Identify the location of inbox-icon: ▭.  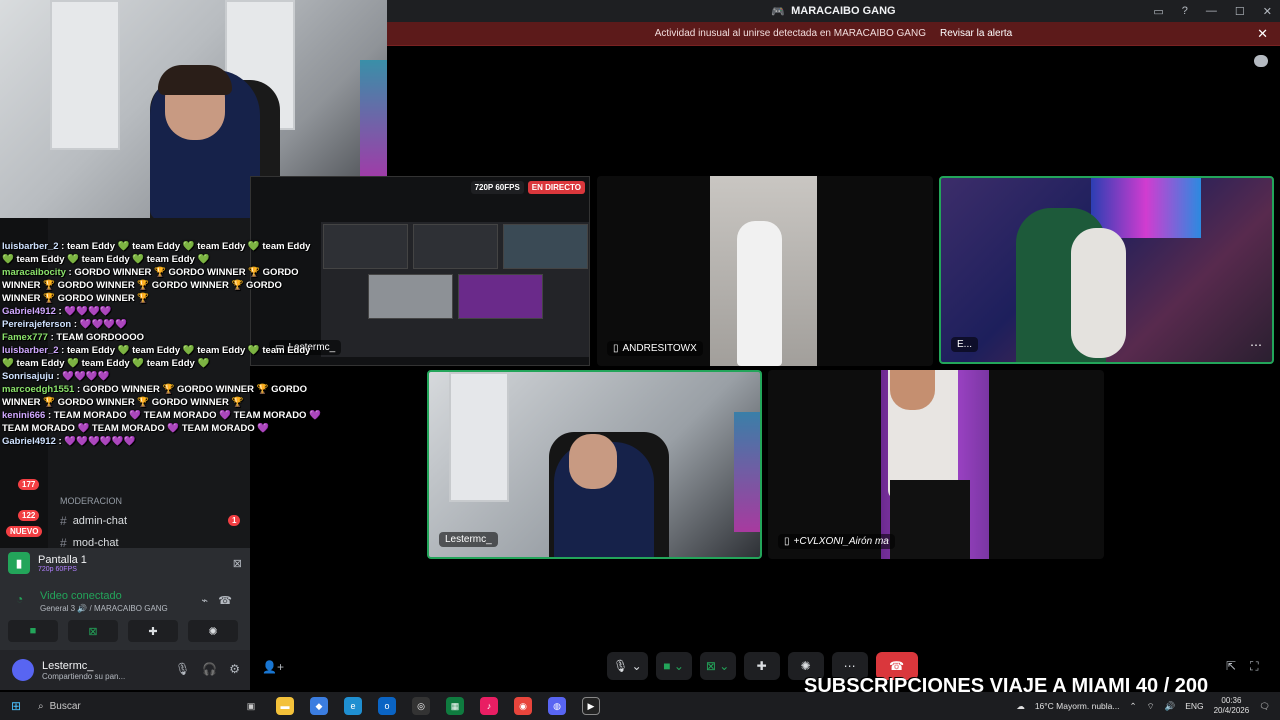
(1158, 11).